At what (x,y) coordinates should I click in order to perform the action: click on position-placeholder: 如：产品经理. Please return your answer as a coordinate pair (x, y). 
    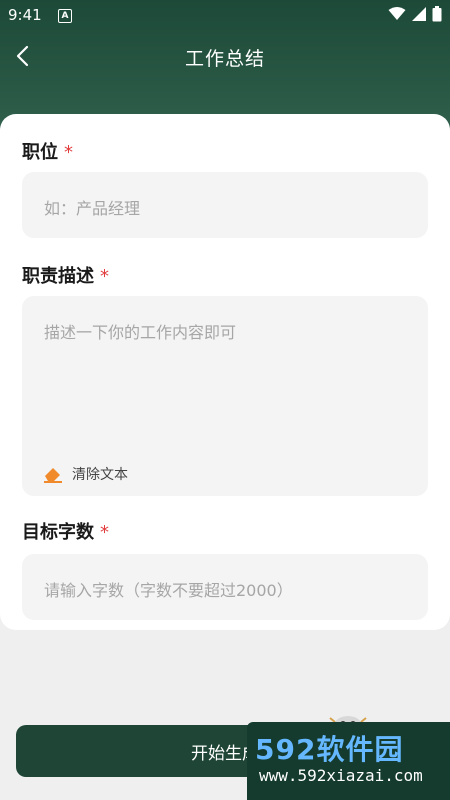
    Looking at the image, I should click on (92, 208).